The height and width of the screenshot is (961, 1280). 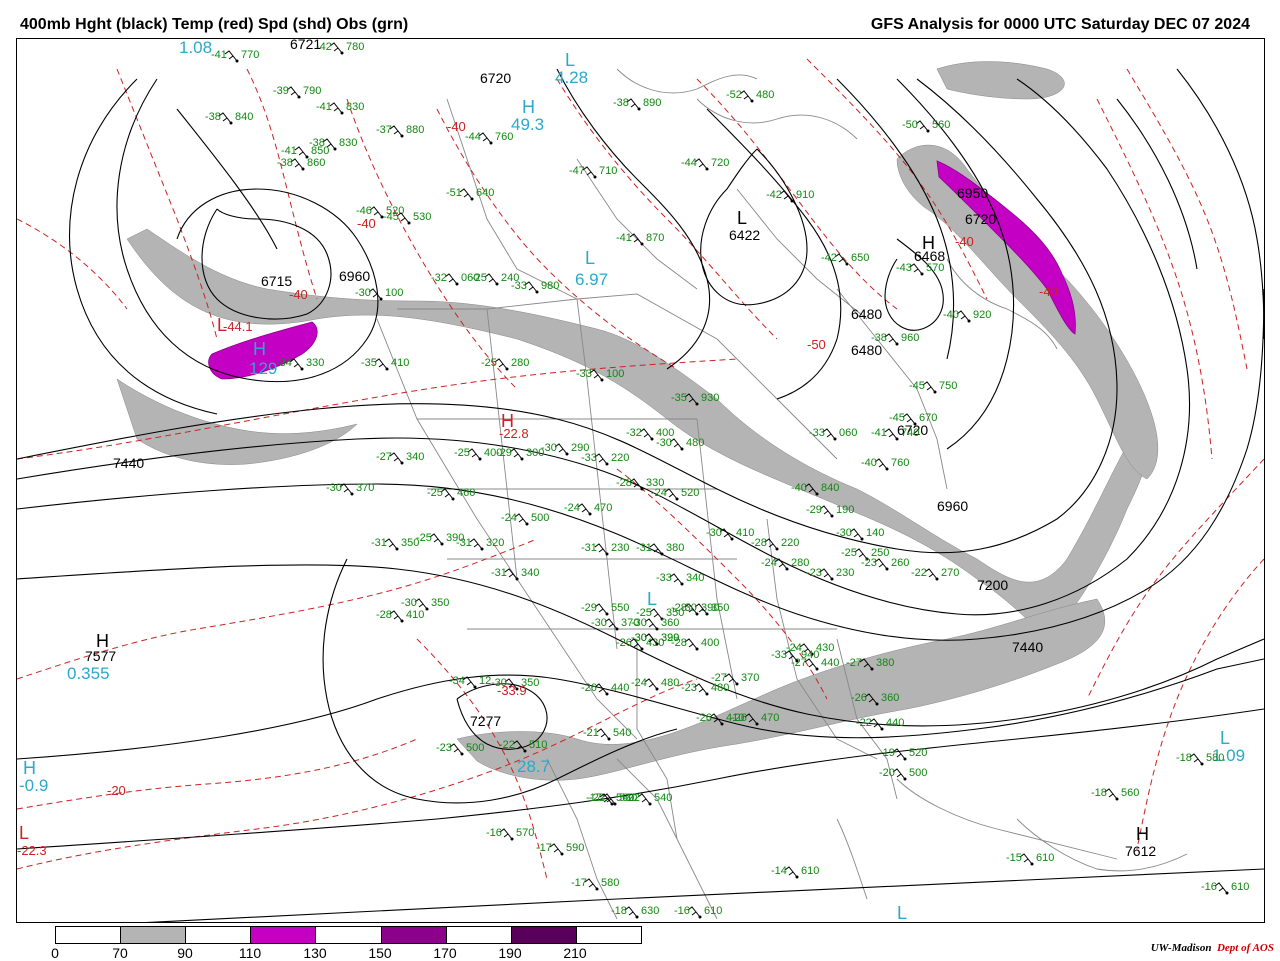 I want to click on extrema-value: 0.355, so click(x=88, y=673).